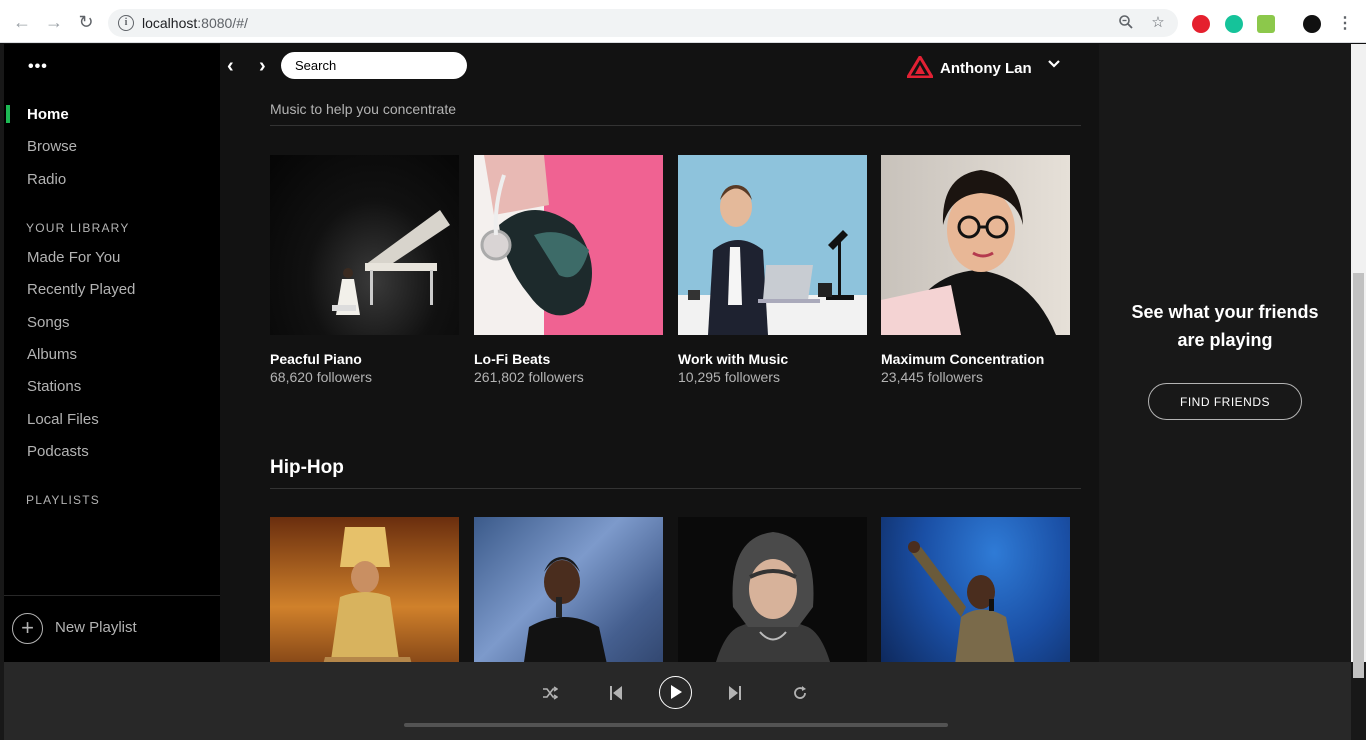 The width and height of the screenshot is (1366, 740). Describe the element at coordinates (1225, 326) in the screenshot. I see `friends-message: See what your friends are playing` at that location.